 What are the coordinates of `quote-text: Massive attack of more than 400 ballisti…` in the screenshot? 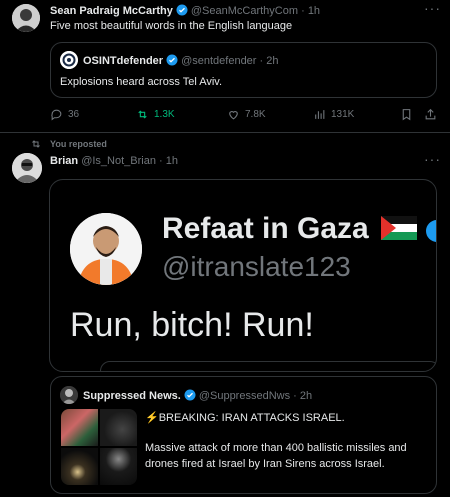 It's located at (276, 456).